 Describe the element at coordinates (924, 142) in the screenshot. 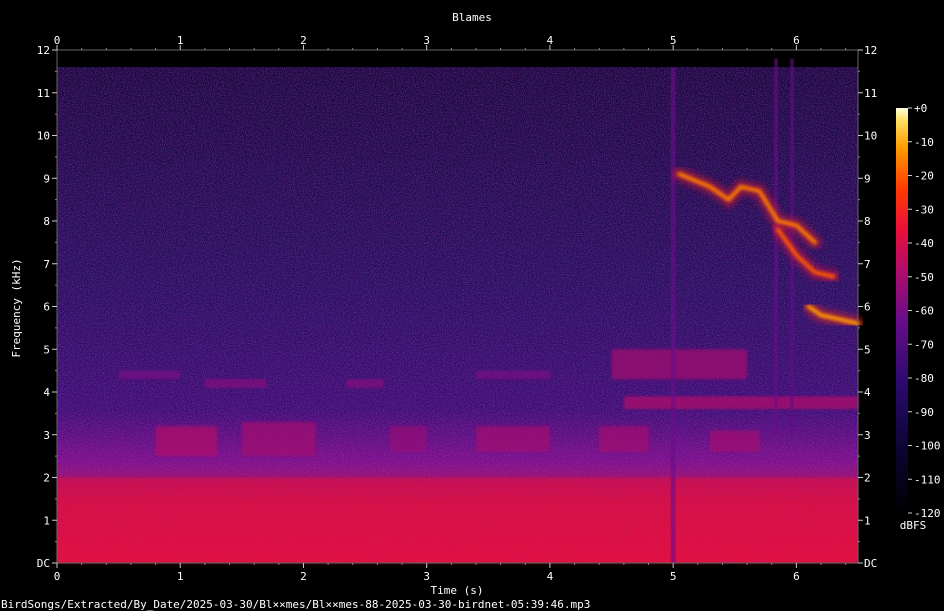

I see `colorbar-tick-label: -10` at that location.